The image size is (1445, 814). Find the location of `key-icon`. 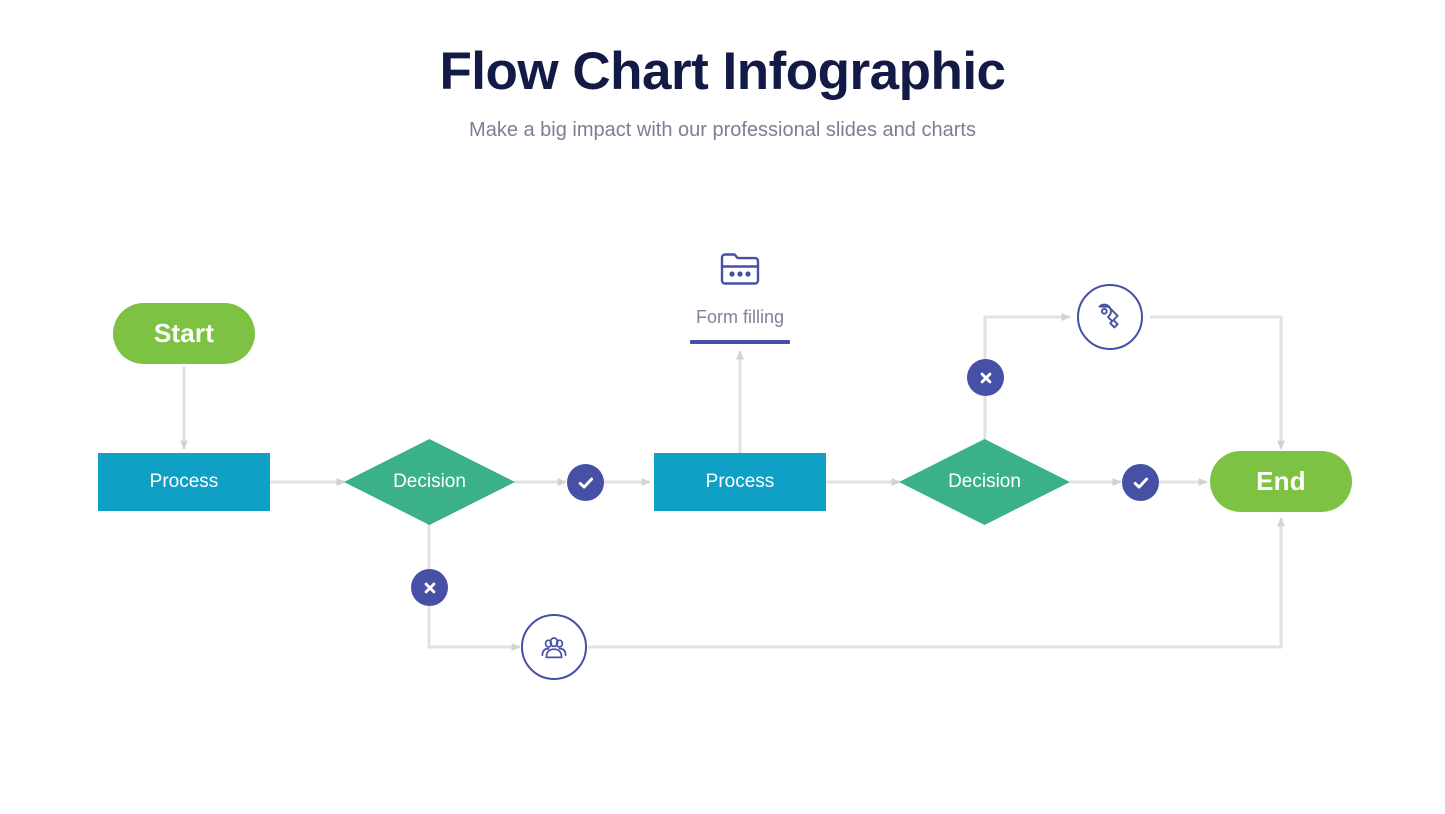

key-icon is located at coordinates (1108, 316).